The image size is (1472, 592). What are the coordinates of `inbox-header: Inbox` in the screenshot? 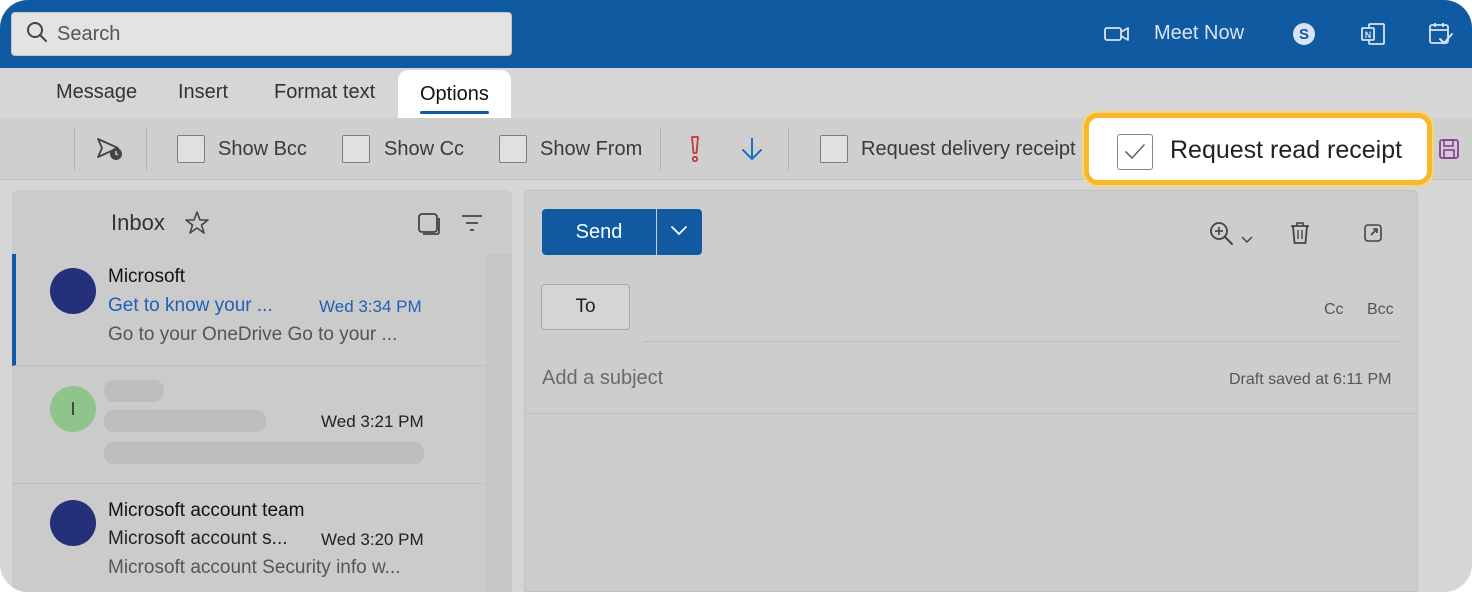 It's located at (262, 222).